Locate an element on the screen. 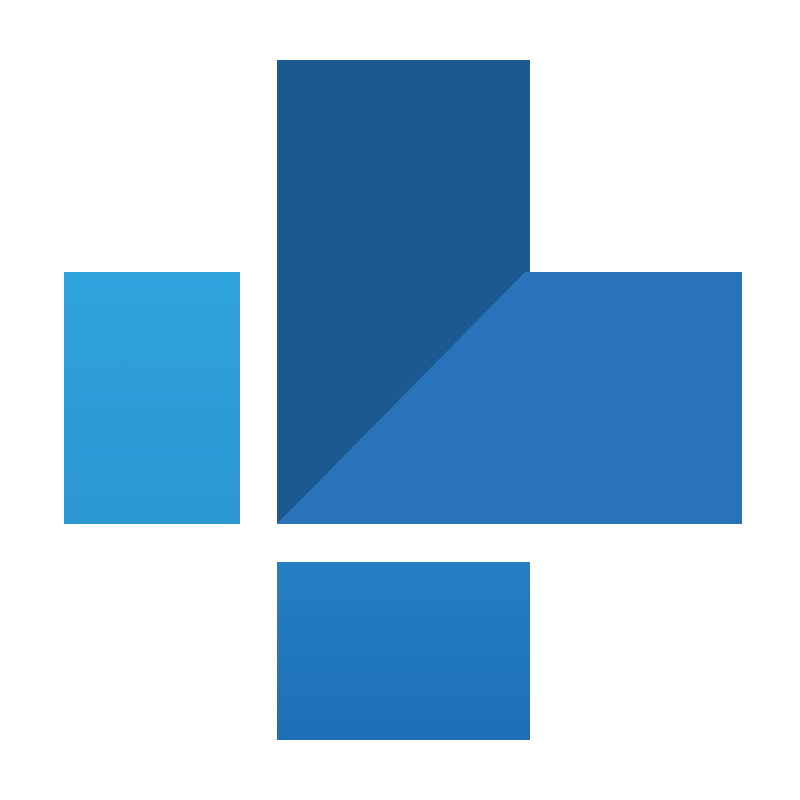 Image resolution: width=800 pixels, height=800 pixels. lower-block is located at coordinates (403, 651).